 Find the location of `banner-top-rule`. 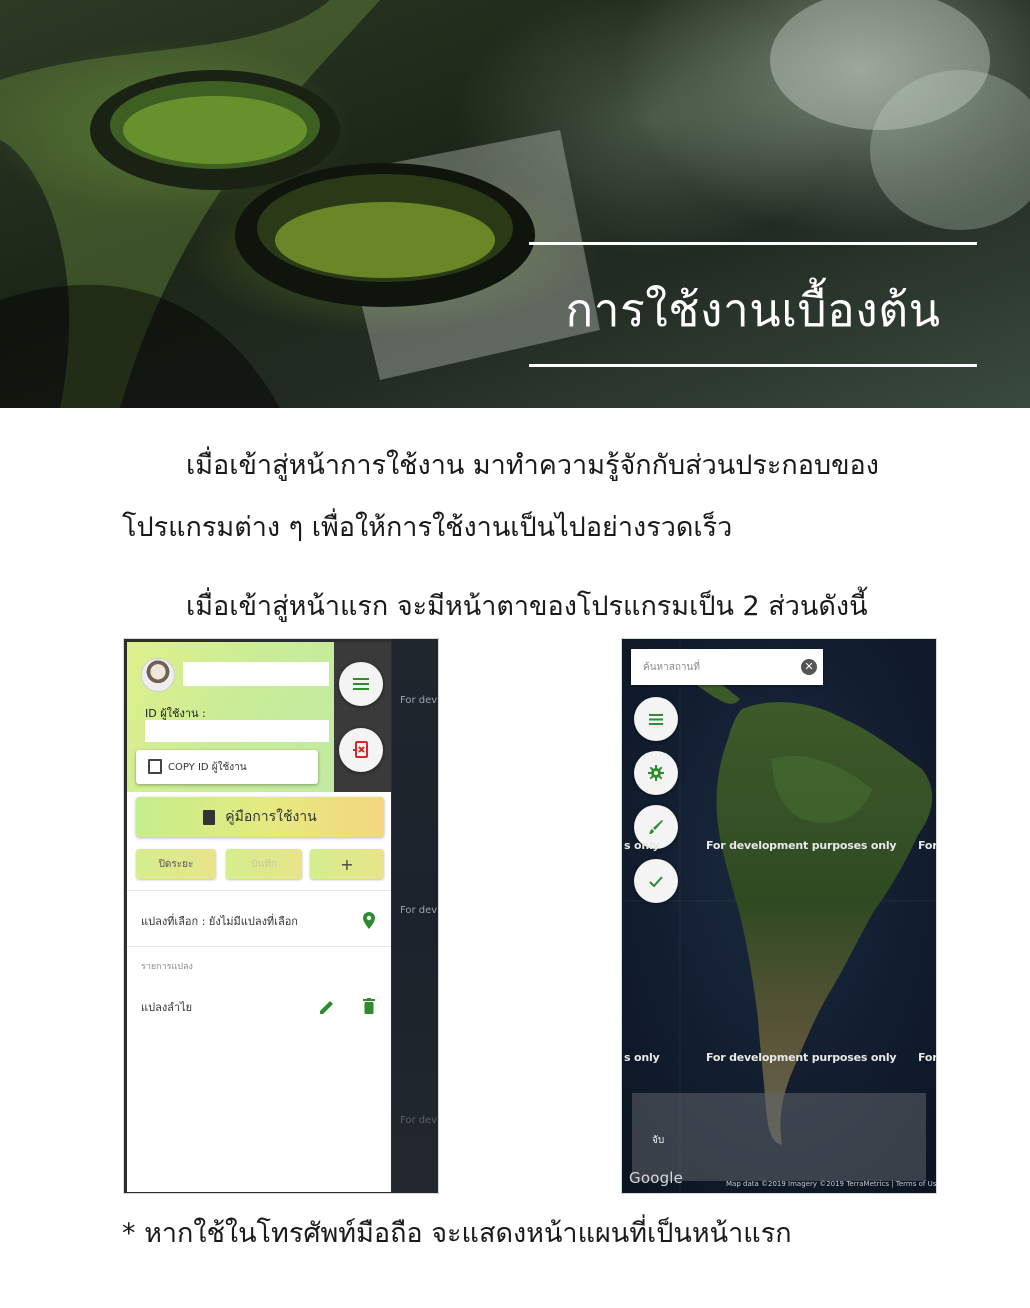

banner-top-rule is located at coordinates (753, 243).